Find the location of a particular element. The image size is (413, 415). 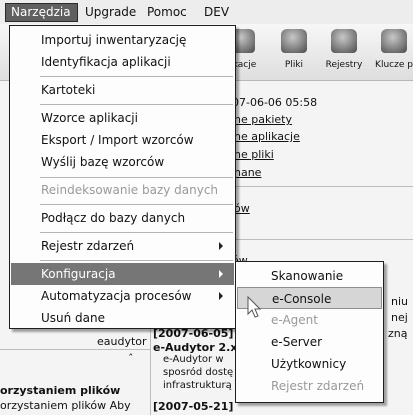

link-partial: ów is located at coordinates (242, 208).